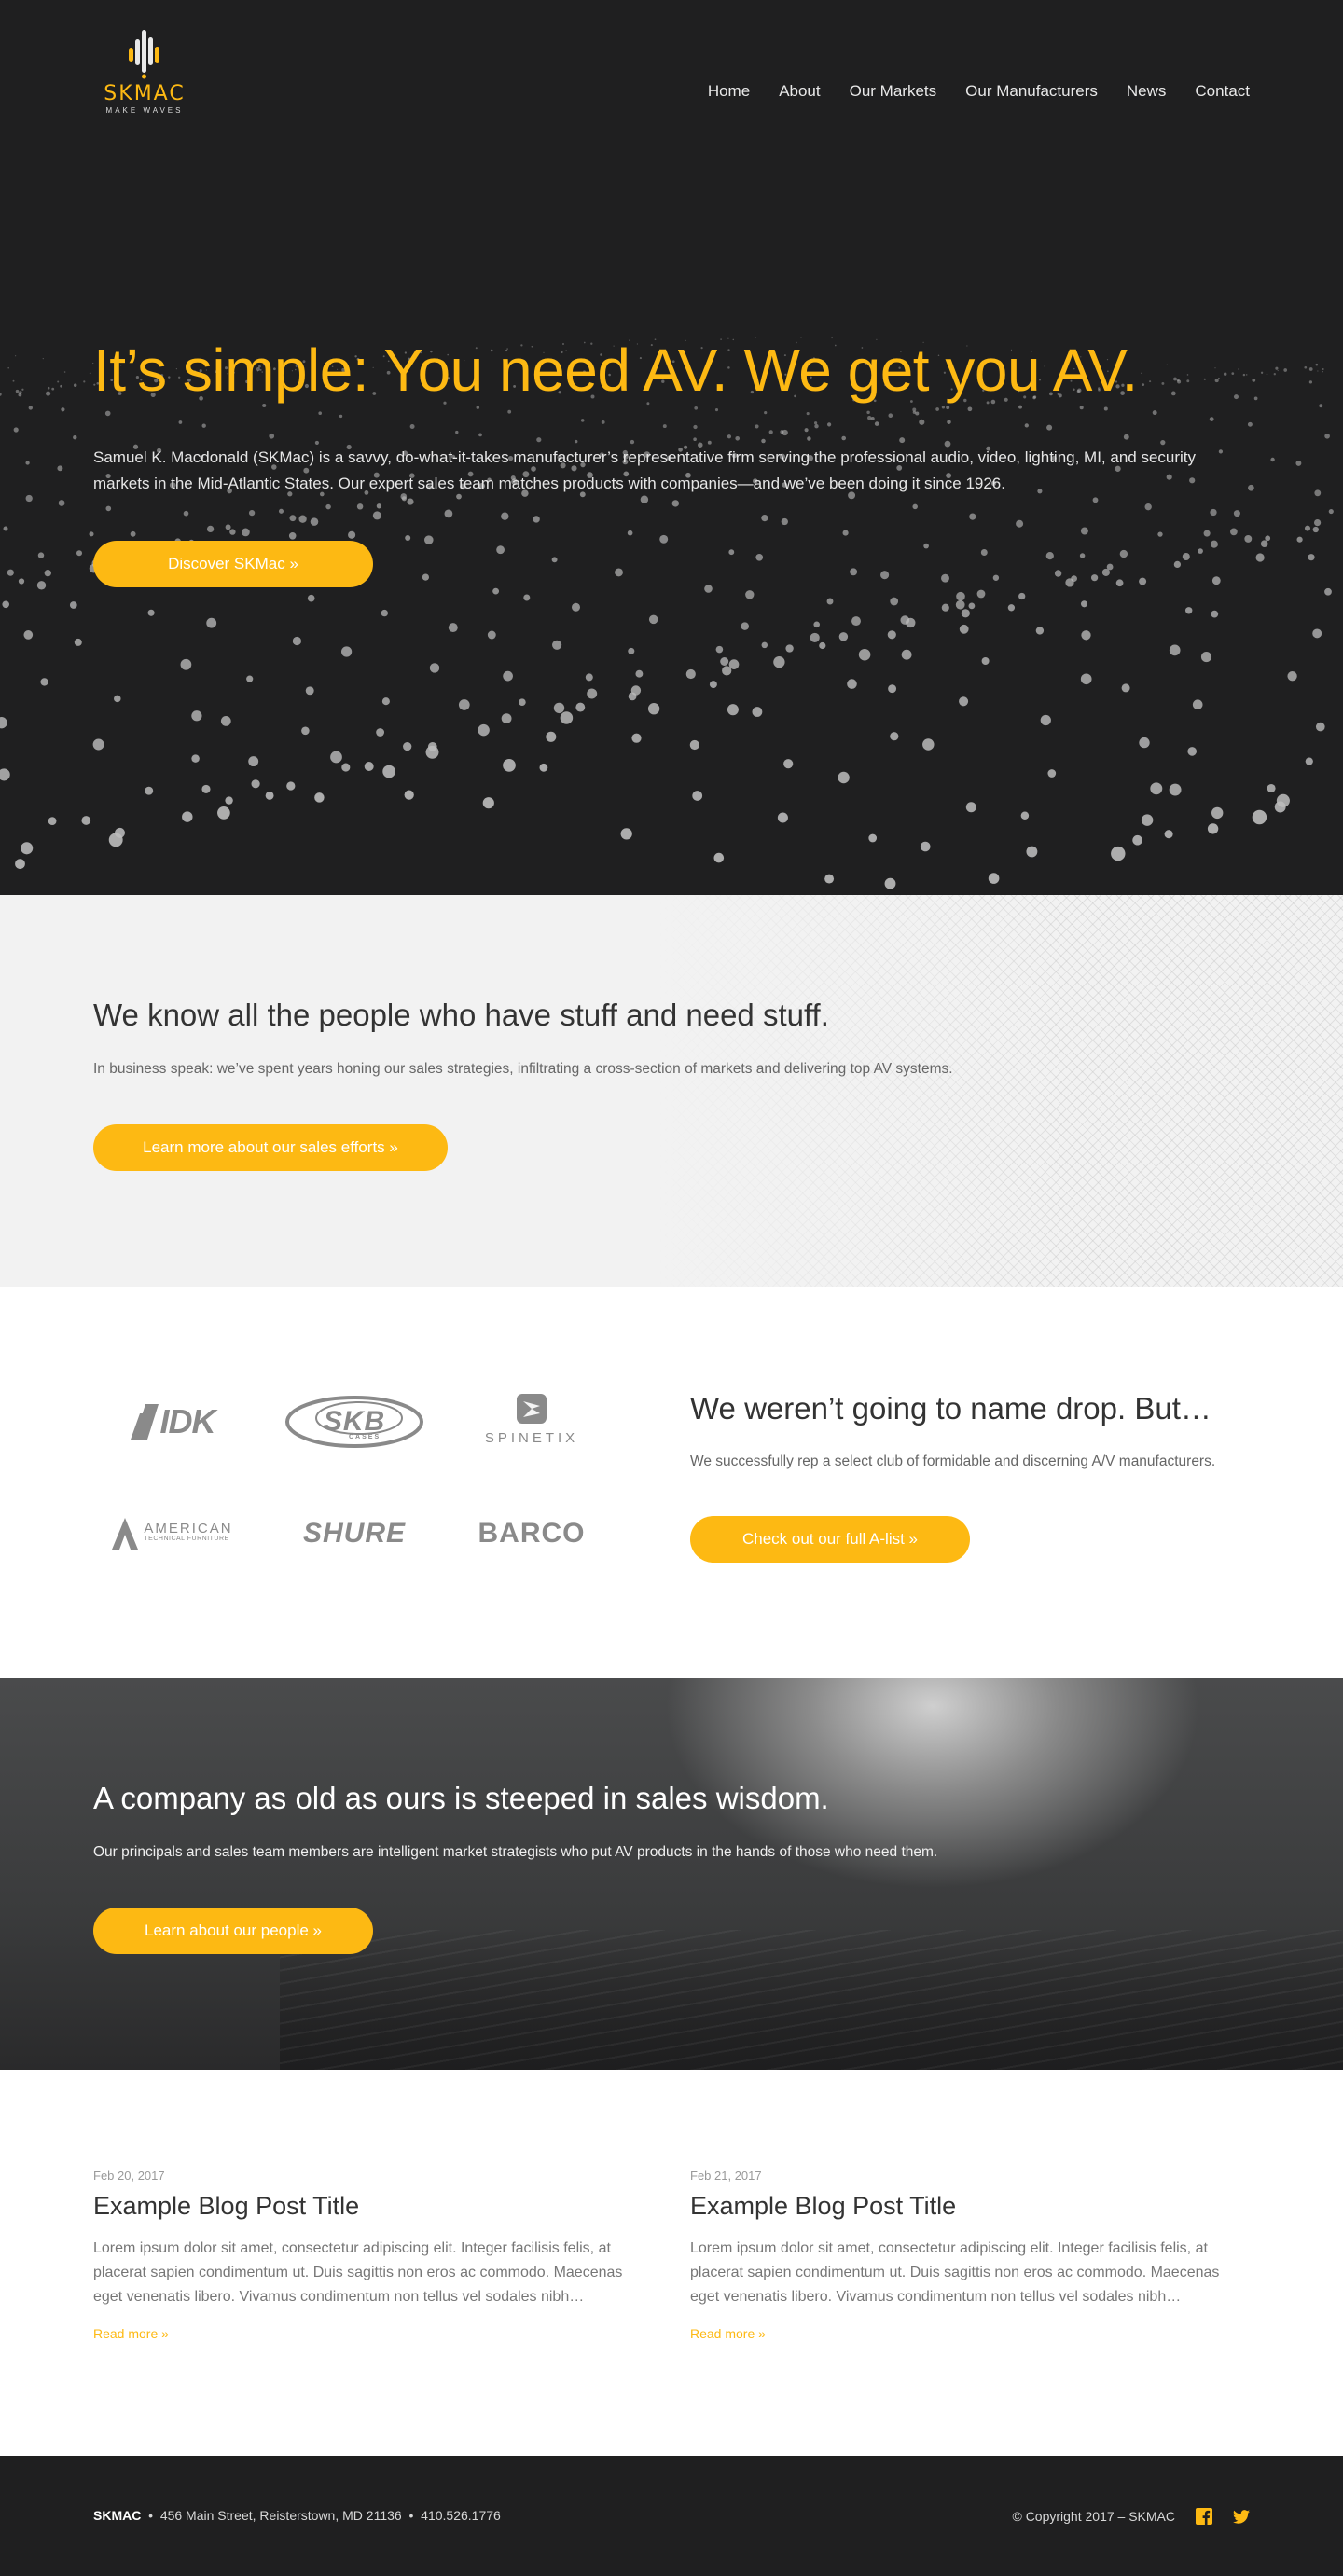  What do you see at coordinates (532, 1419) in the screenshot?
I see `brand-logo-spinetix: SPINETIX` at bounding box center [532, 1419].